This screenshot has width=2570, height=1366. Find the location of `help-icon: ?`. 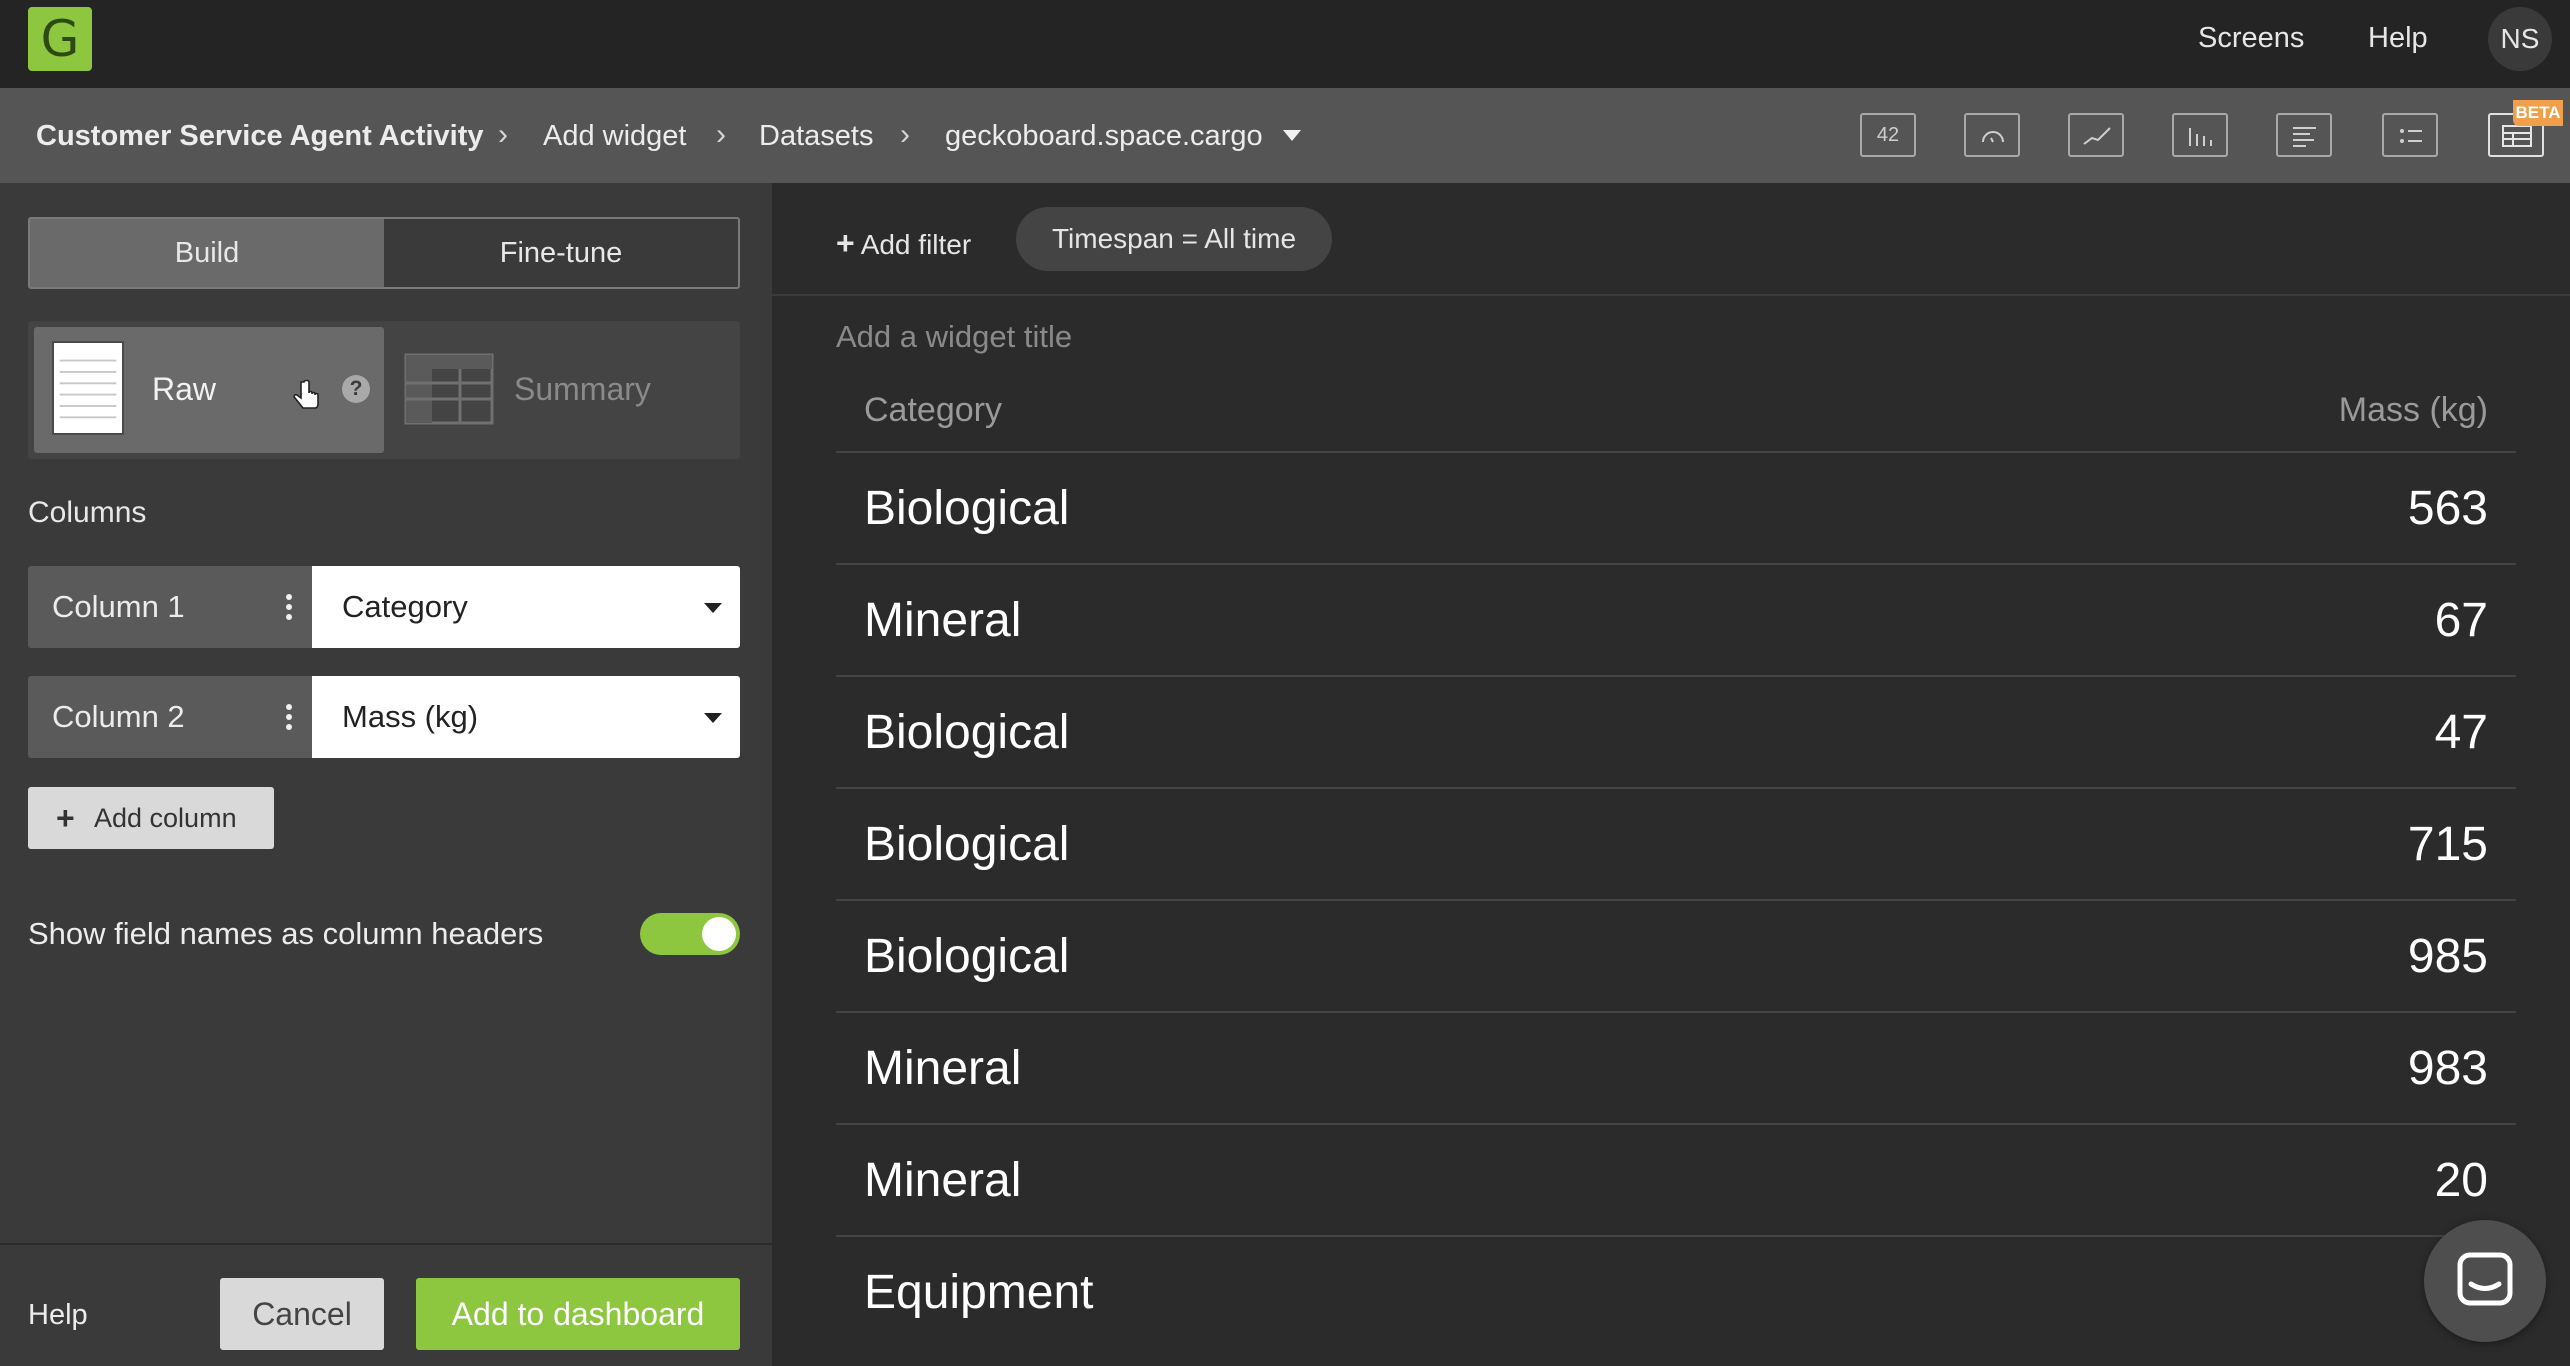

help-icon: ? is located at coordinates (356, 389).